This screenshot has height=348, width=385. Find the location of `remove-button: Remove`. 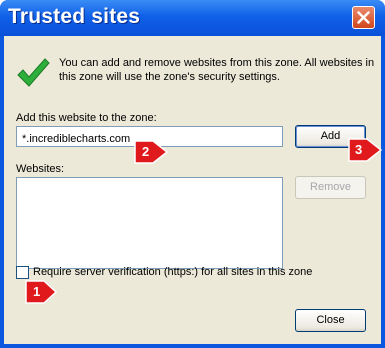

remove-button: Remove is located at coordinates (330, 187).